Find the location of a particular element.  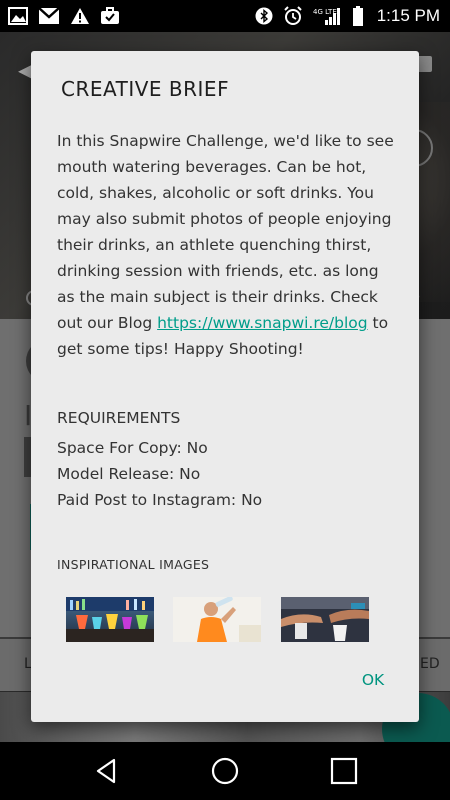

back-triangle-icon is located at coordinates (107, 771).